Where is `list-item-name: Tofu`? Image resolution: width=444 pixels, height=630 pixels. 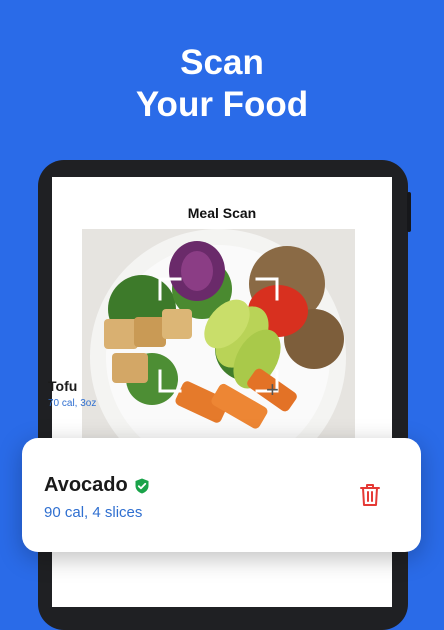
list-item-name: Tofu is located at coordinates (63, 386).